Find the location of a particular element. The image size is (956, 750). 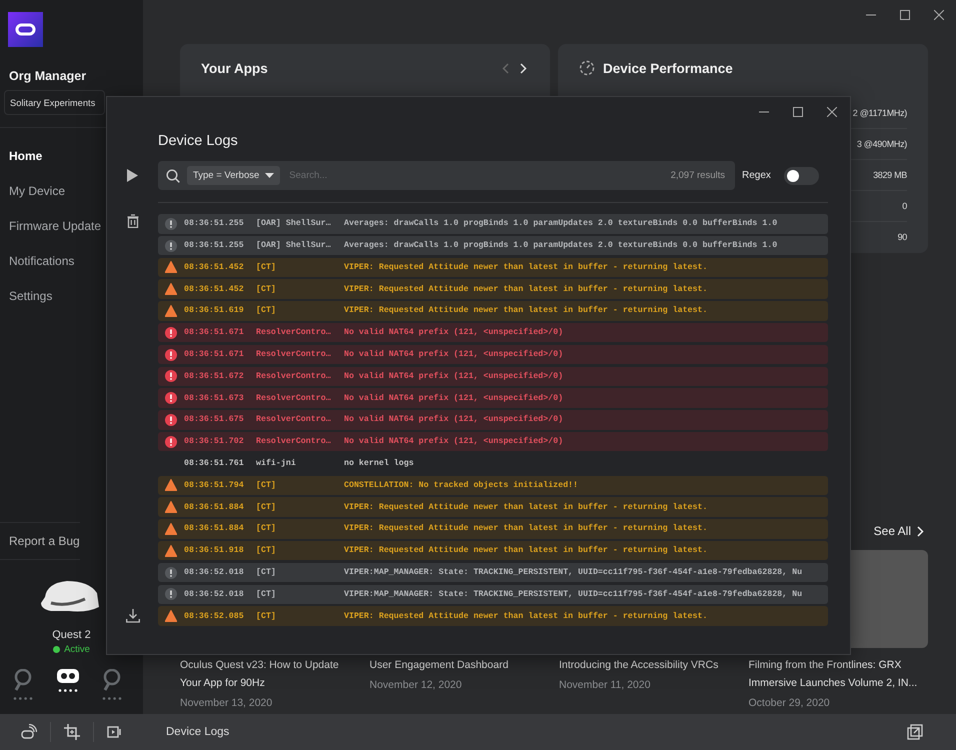

card-title: Your Apps is located at coordinates (235, 68).